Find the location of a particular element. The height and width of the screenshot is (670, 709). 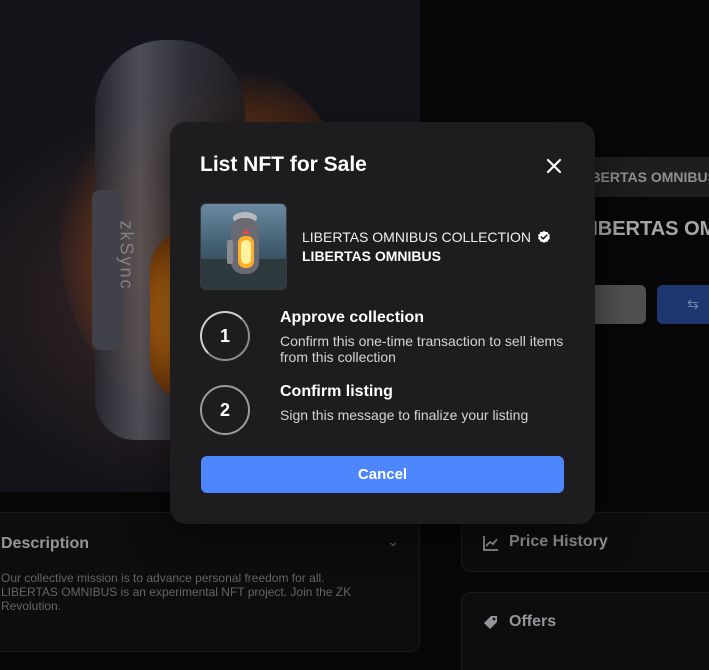

nft-thumbnail-art is located at coordinates (243, 250).